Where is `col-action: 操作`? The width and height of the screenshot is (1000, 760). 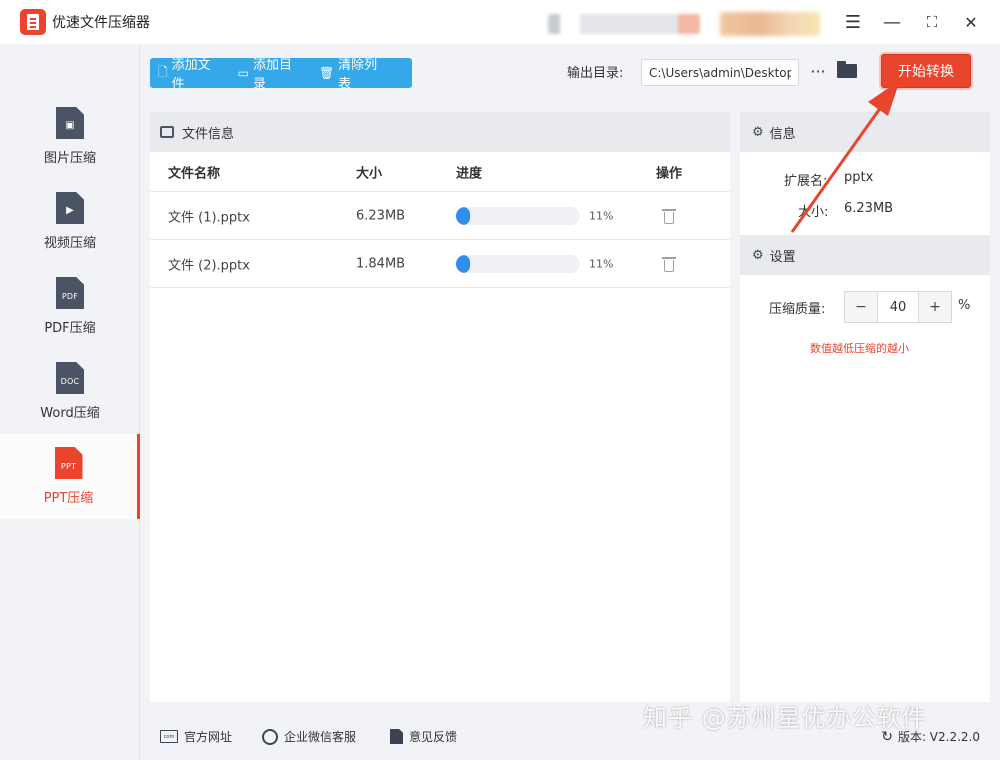
col-action: 操作 is located at coordinates (669, 173).